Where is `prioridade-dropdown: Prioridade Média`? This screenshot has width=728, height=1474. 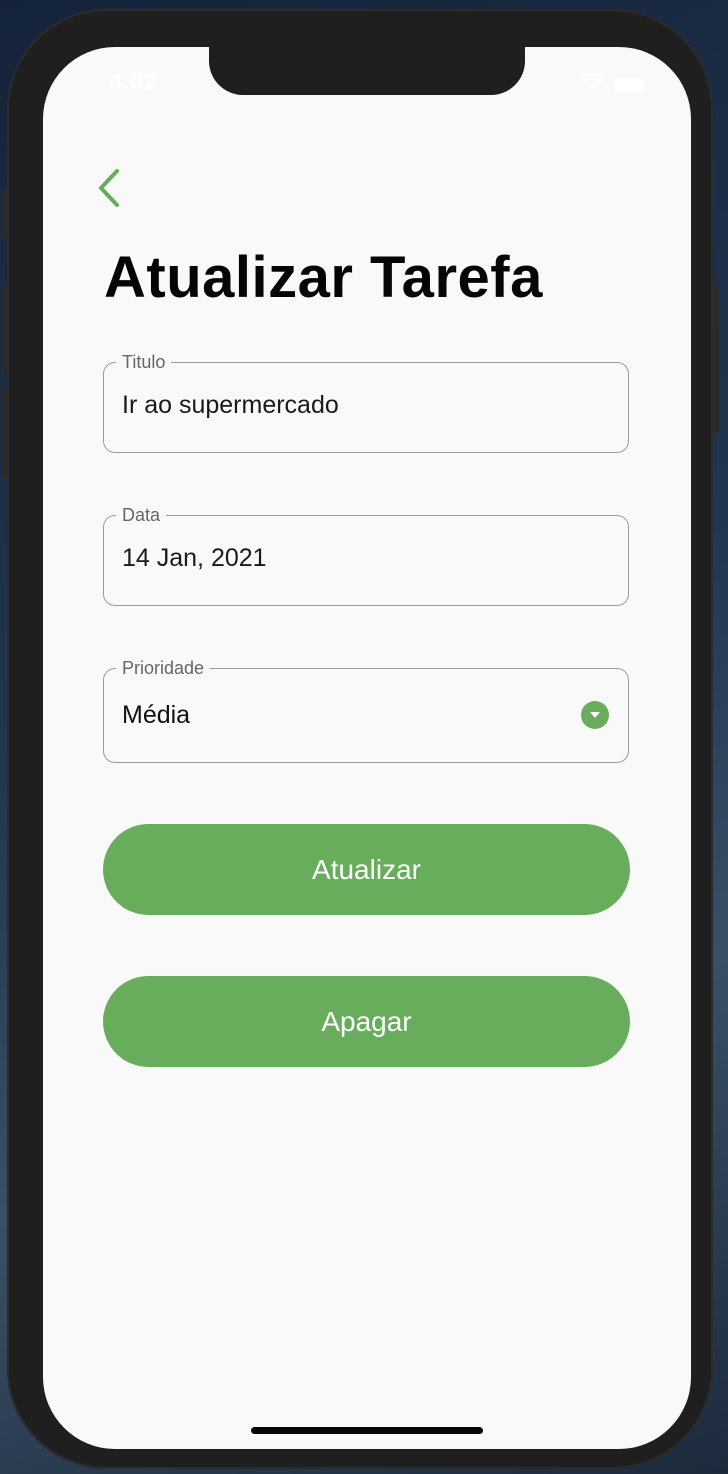
prioridade-dropdown: Prioridade Média is located at coordinates (366, 710).